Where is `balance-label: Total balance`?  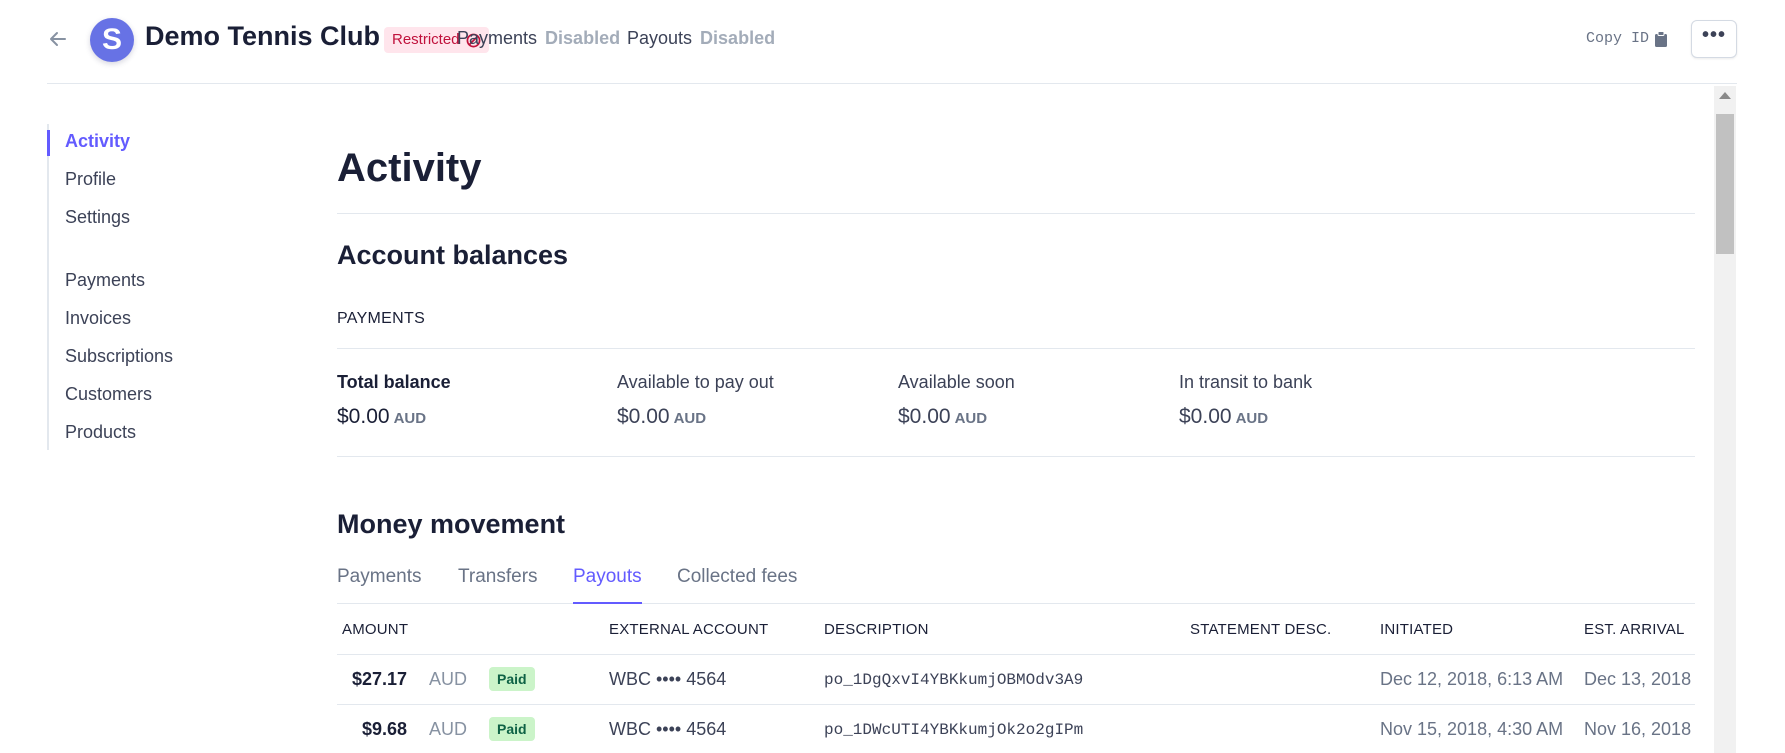
balance-label: Total balance is located at coordinates (394, 382).